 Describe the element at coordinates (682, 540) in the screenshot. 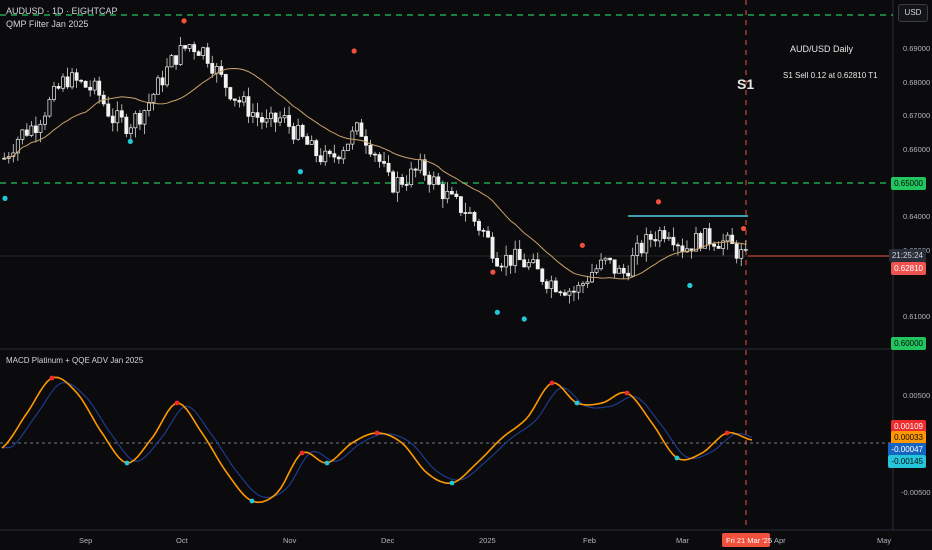

I see `time-tick: Mar` at that location.